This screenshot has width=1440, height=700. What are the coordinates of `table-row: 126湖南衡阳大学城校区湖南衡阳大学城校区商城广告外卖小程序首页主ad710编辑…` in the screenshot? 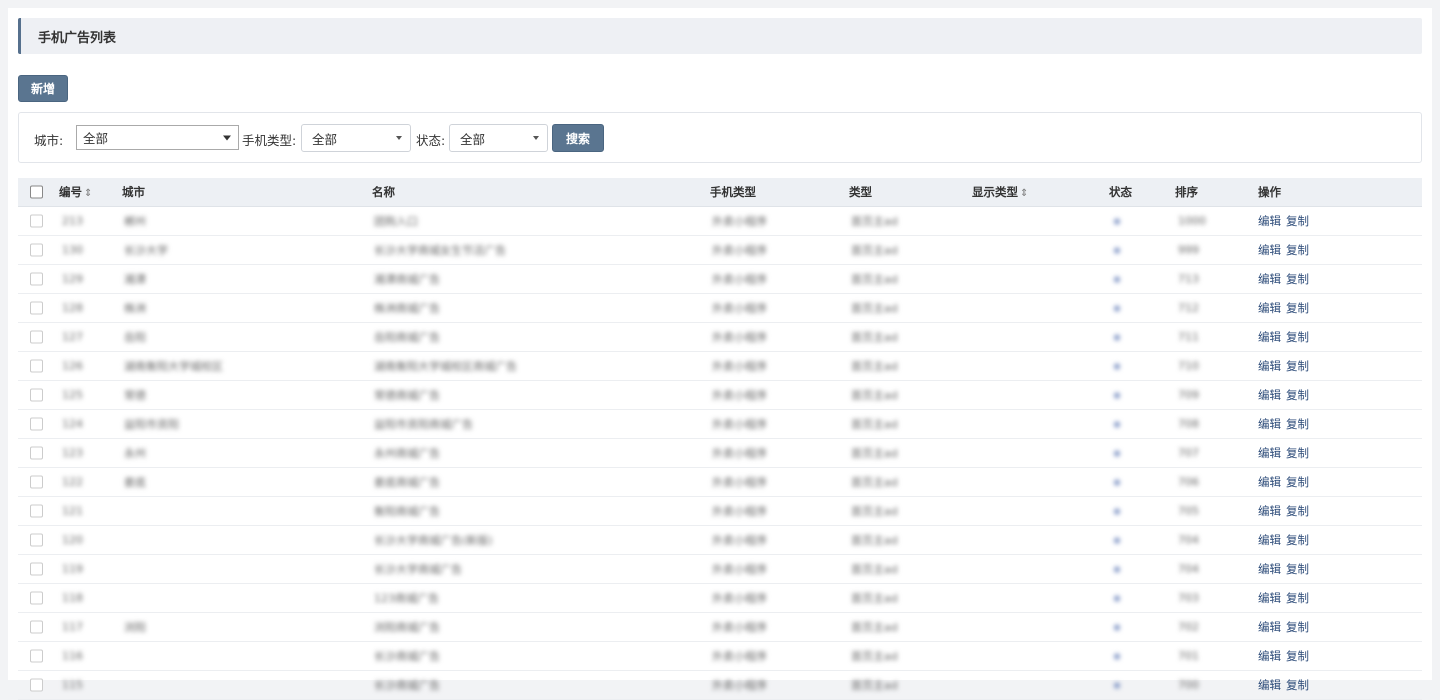 It's located at (720, 366).